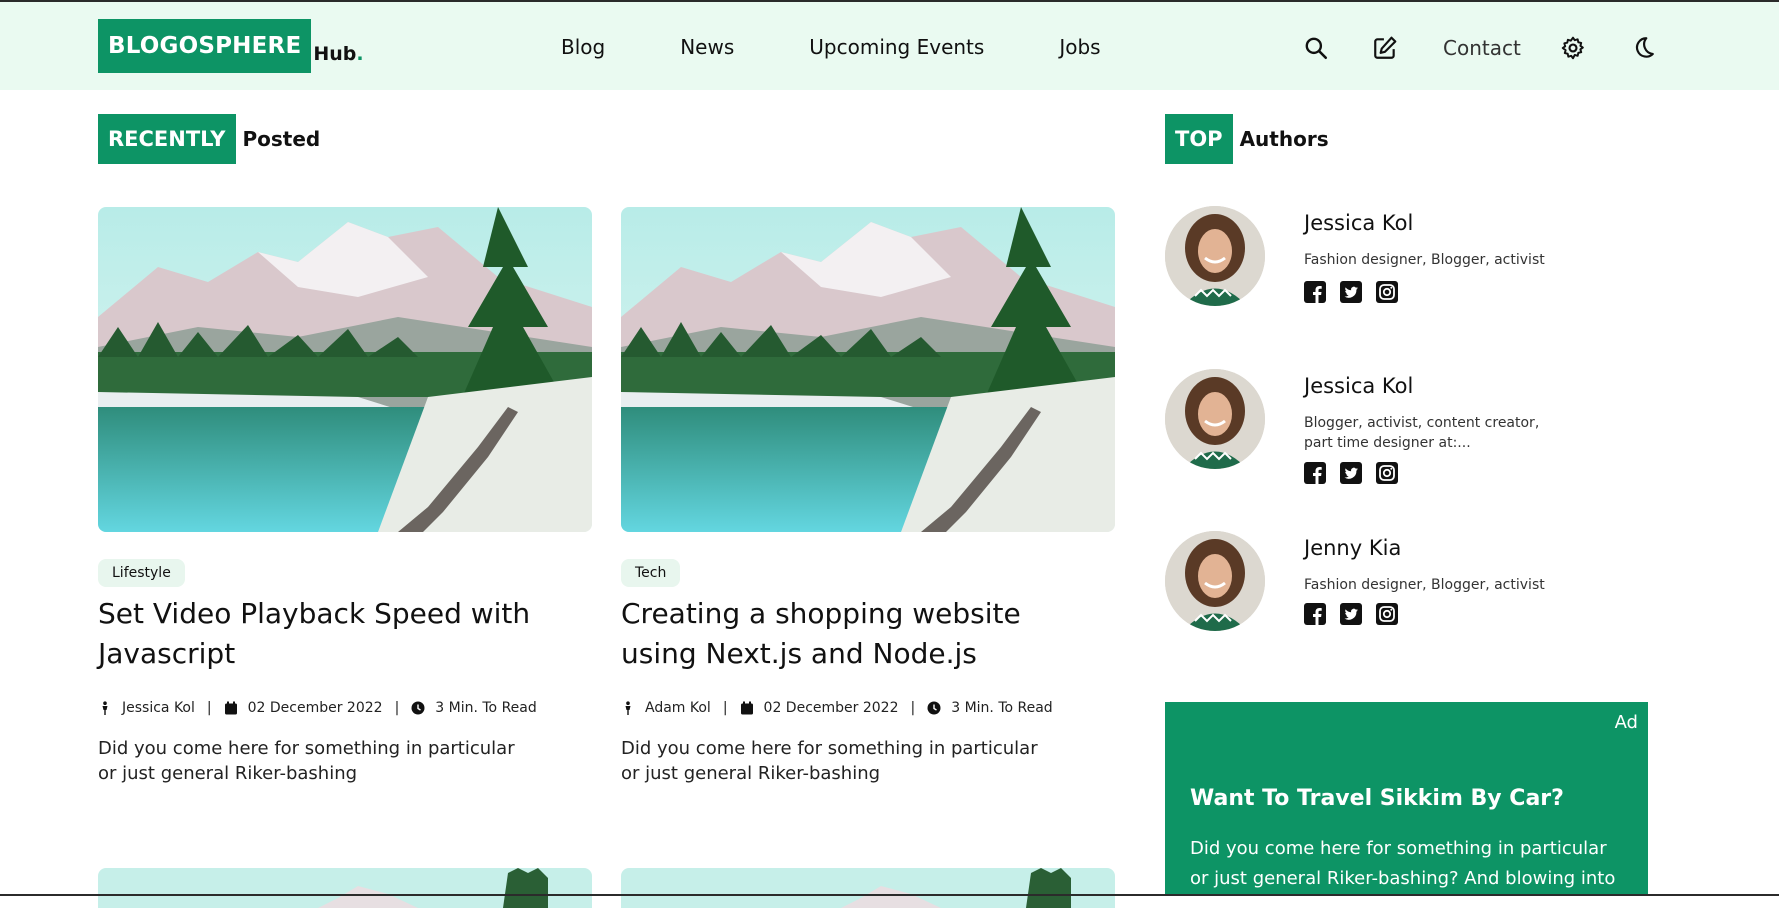 The image size is (1779, 908). I want to click on site-logo: BLOGOSPHERE Hub., so click(231, 46).